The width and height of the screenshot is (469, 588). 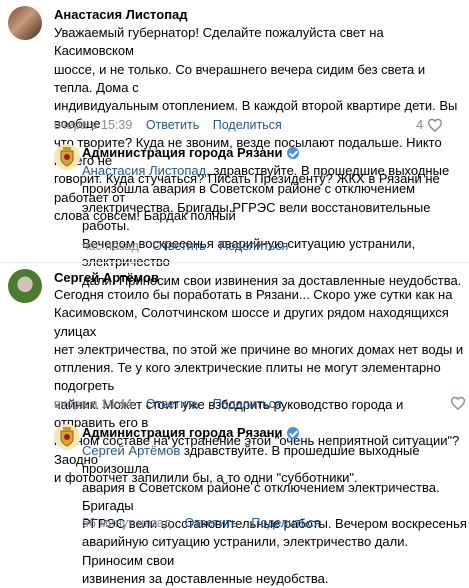 I want to click on comment-author: Анастасия Листопад, so click(x=121, y=14).